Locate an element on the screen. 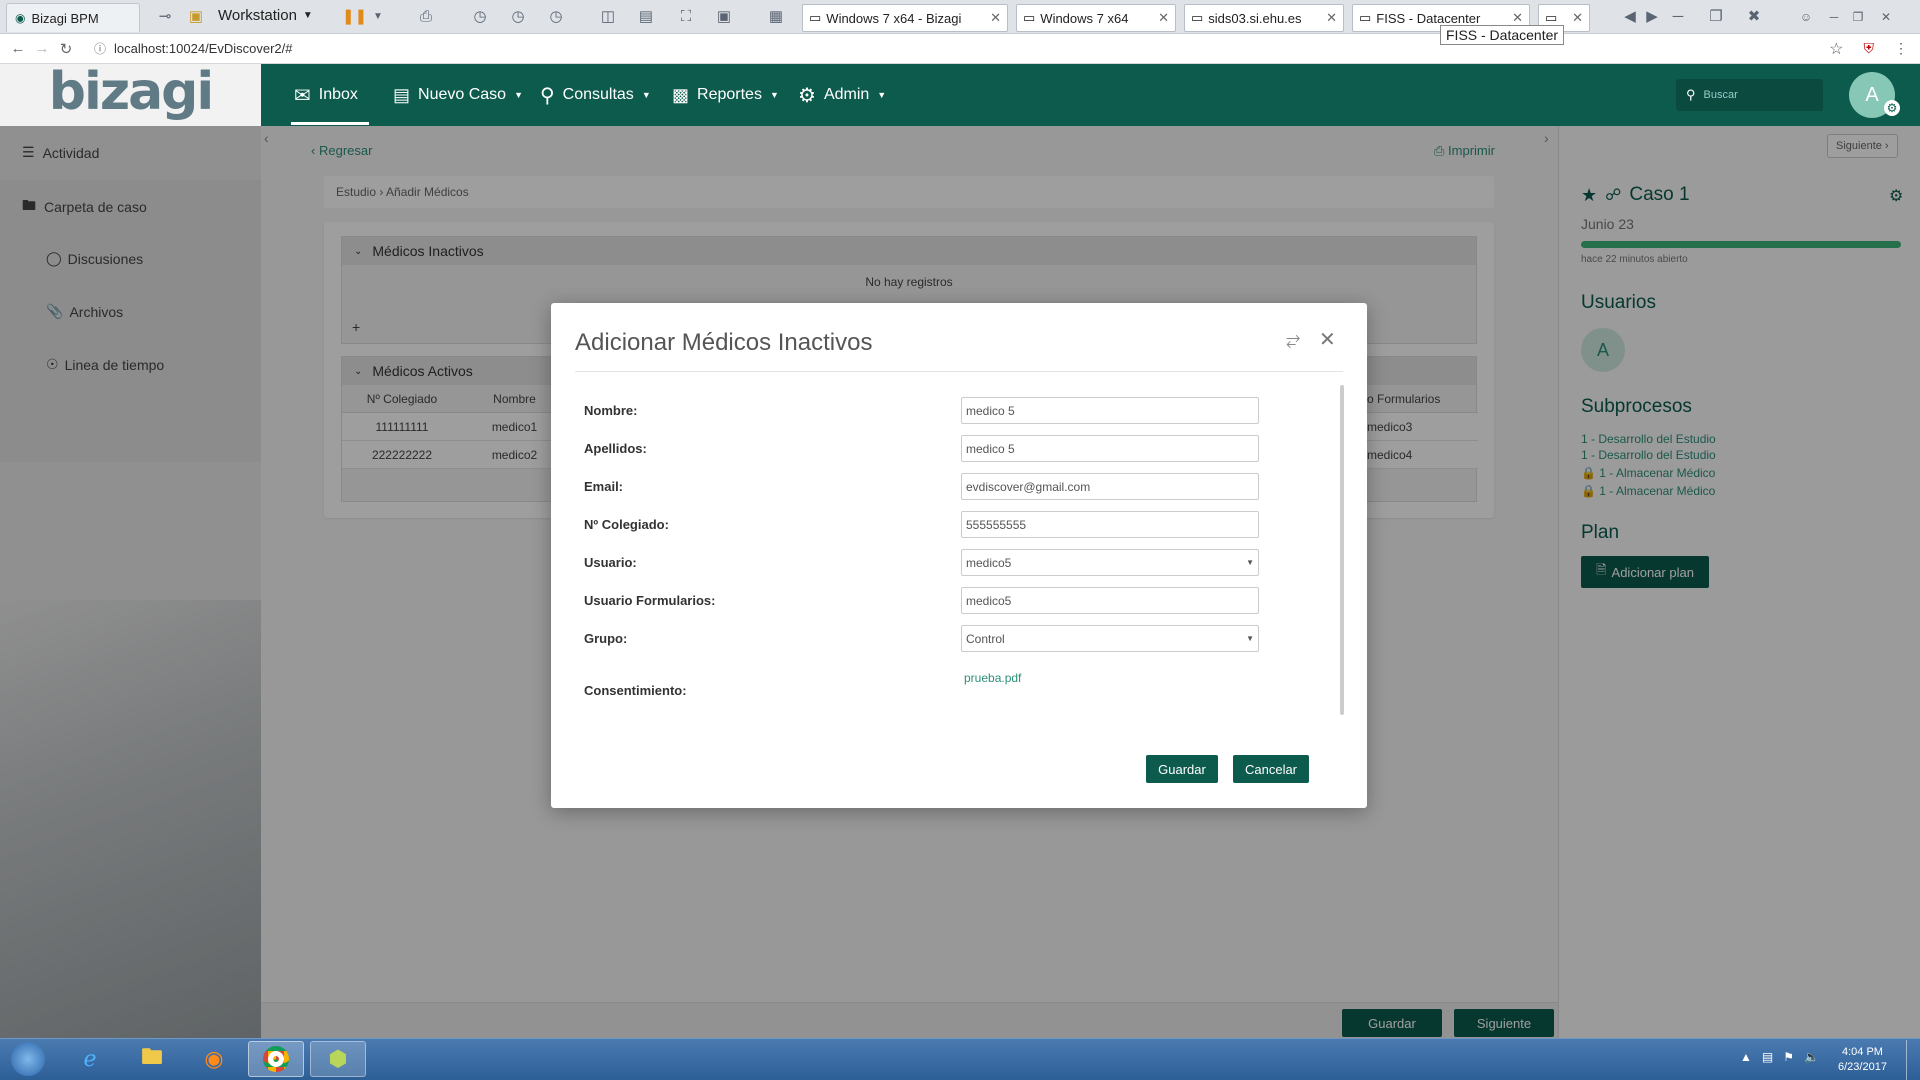 The height and width of the screenshot is (1080, 1920). fullscreen-icon: ⛶ is located at coordinates (686, 17).